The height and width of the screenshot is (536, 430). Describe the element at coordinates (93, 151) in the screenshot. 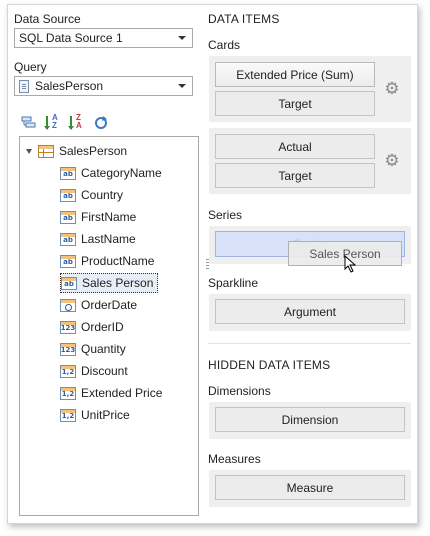

I see `tree-root-label: SalesPerson` at that location.